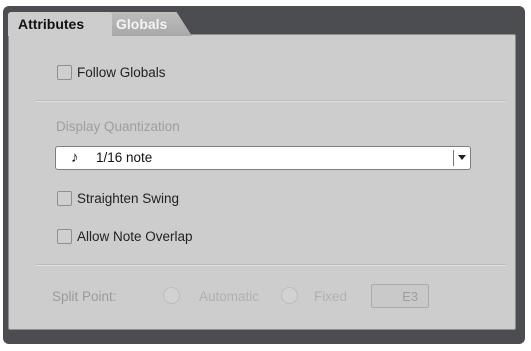  Describe the element at coordinates (64, 198) in the screenshot. I see `straighten-swing-checkbox` at that location.